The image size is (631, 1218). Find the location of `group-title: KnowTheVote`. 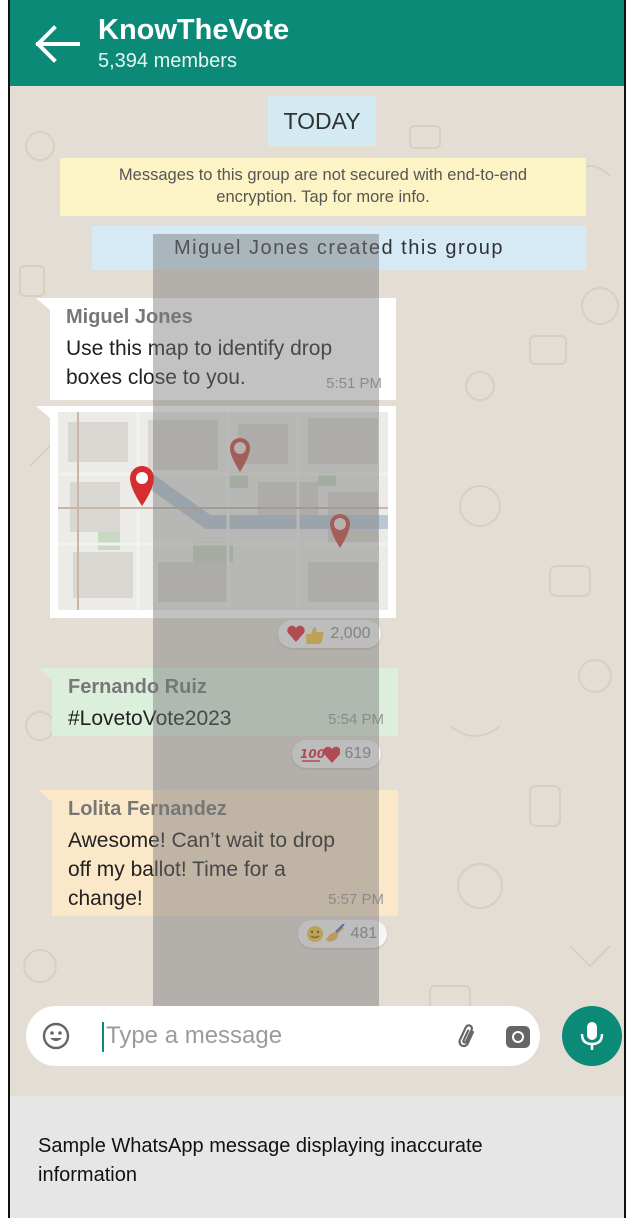

group-title: KnowTheVote is located at coordinates (193, 30).